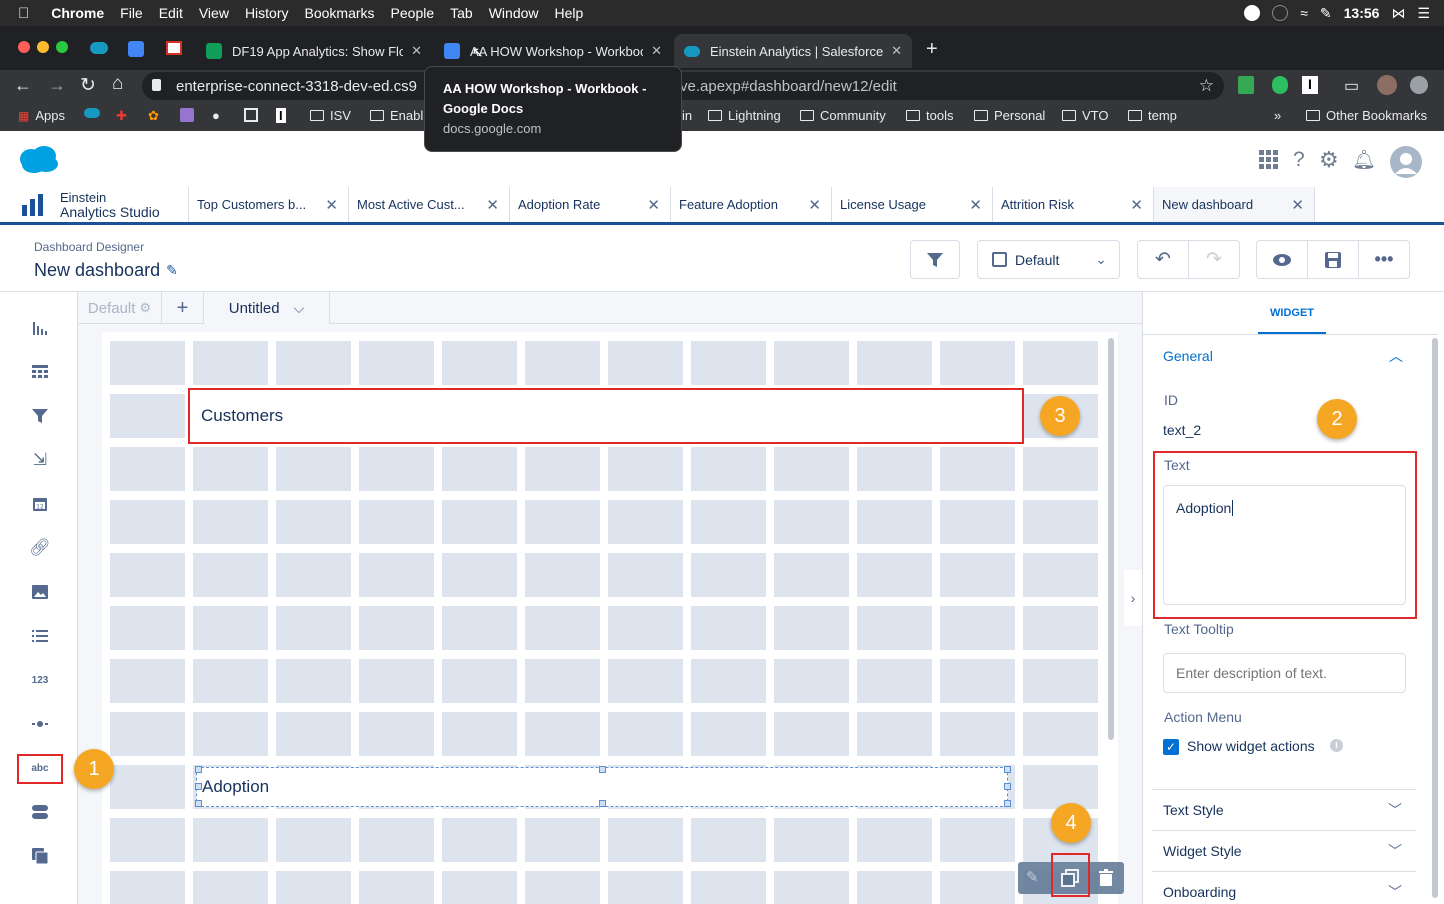  Describe the element at coordinates (89, 247) in the screenshot. I see `breadcrumb: Dashboard Designer` at that location.